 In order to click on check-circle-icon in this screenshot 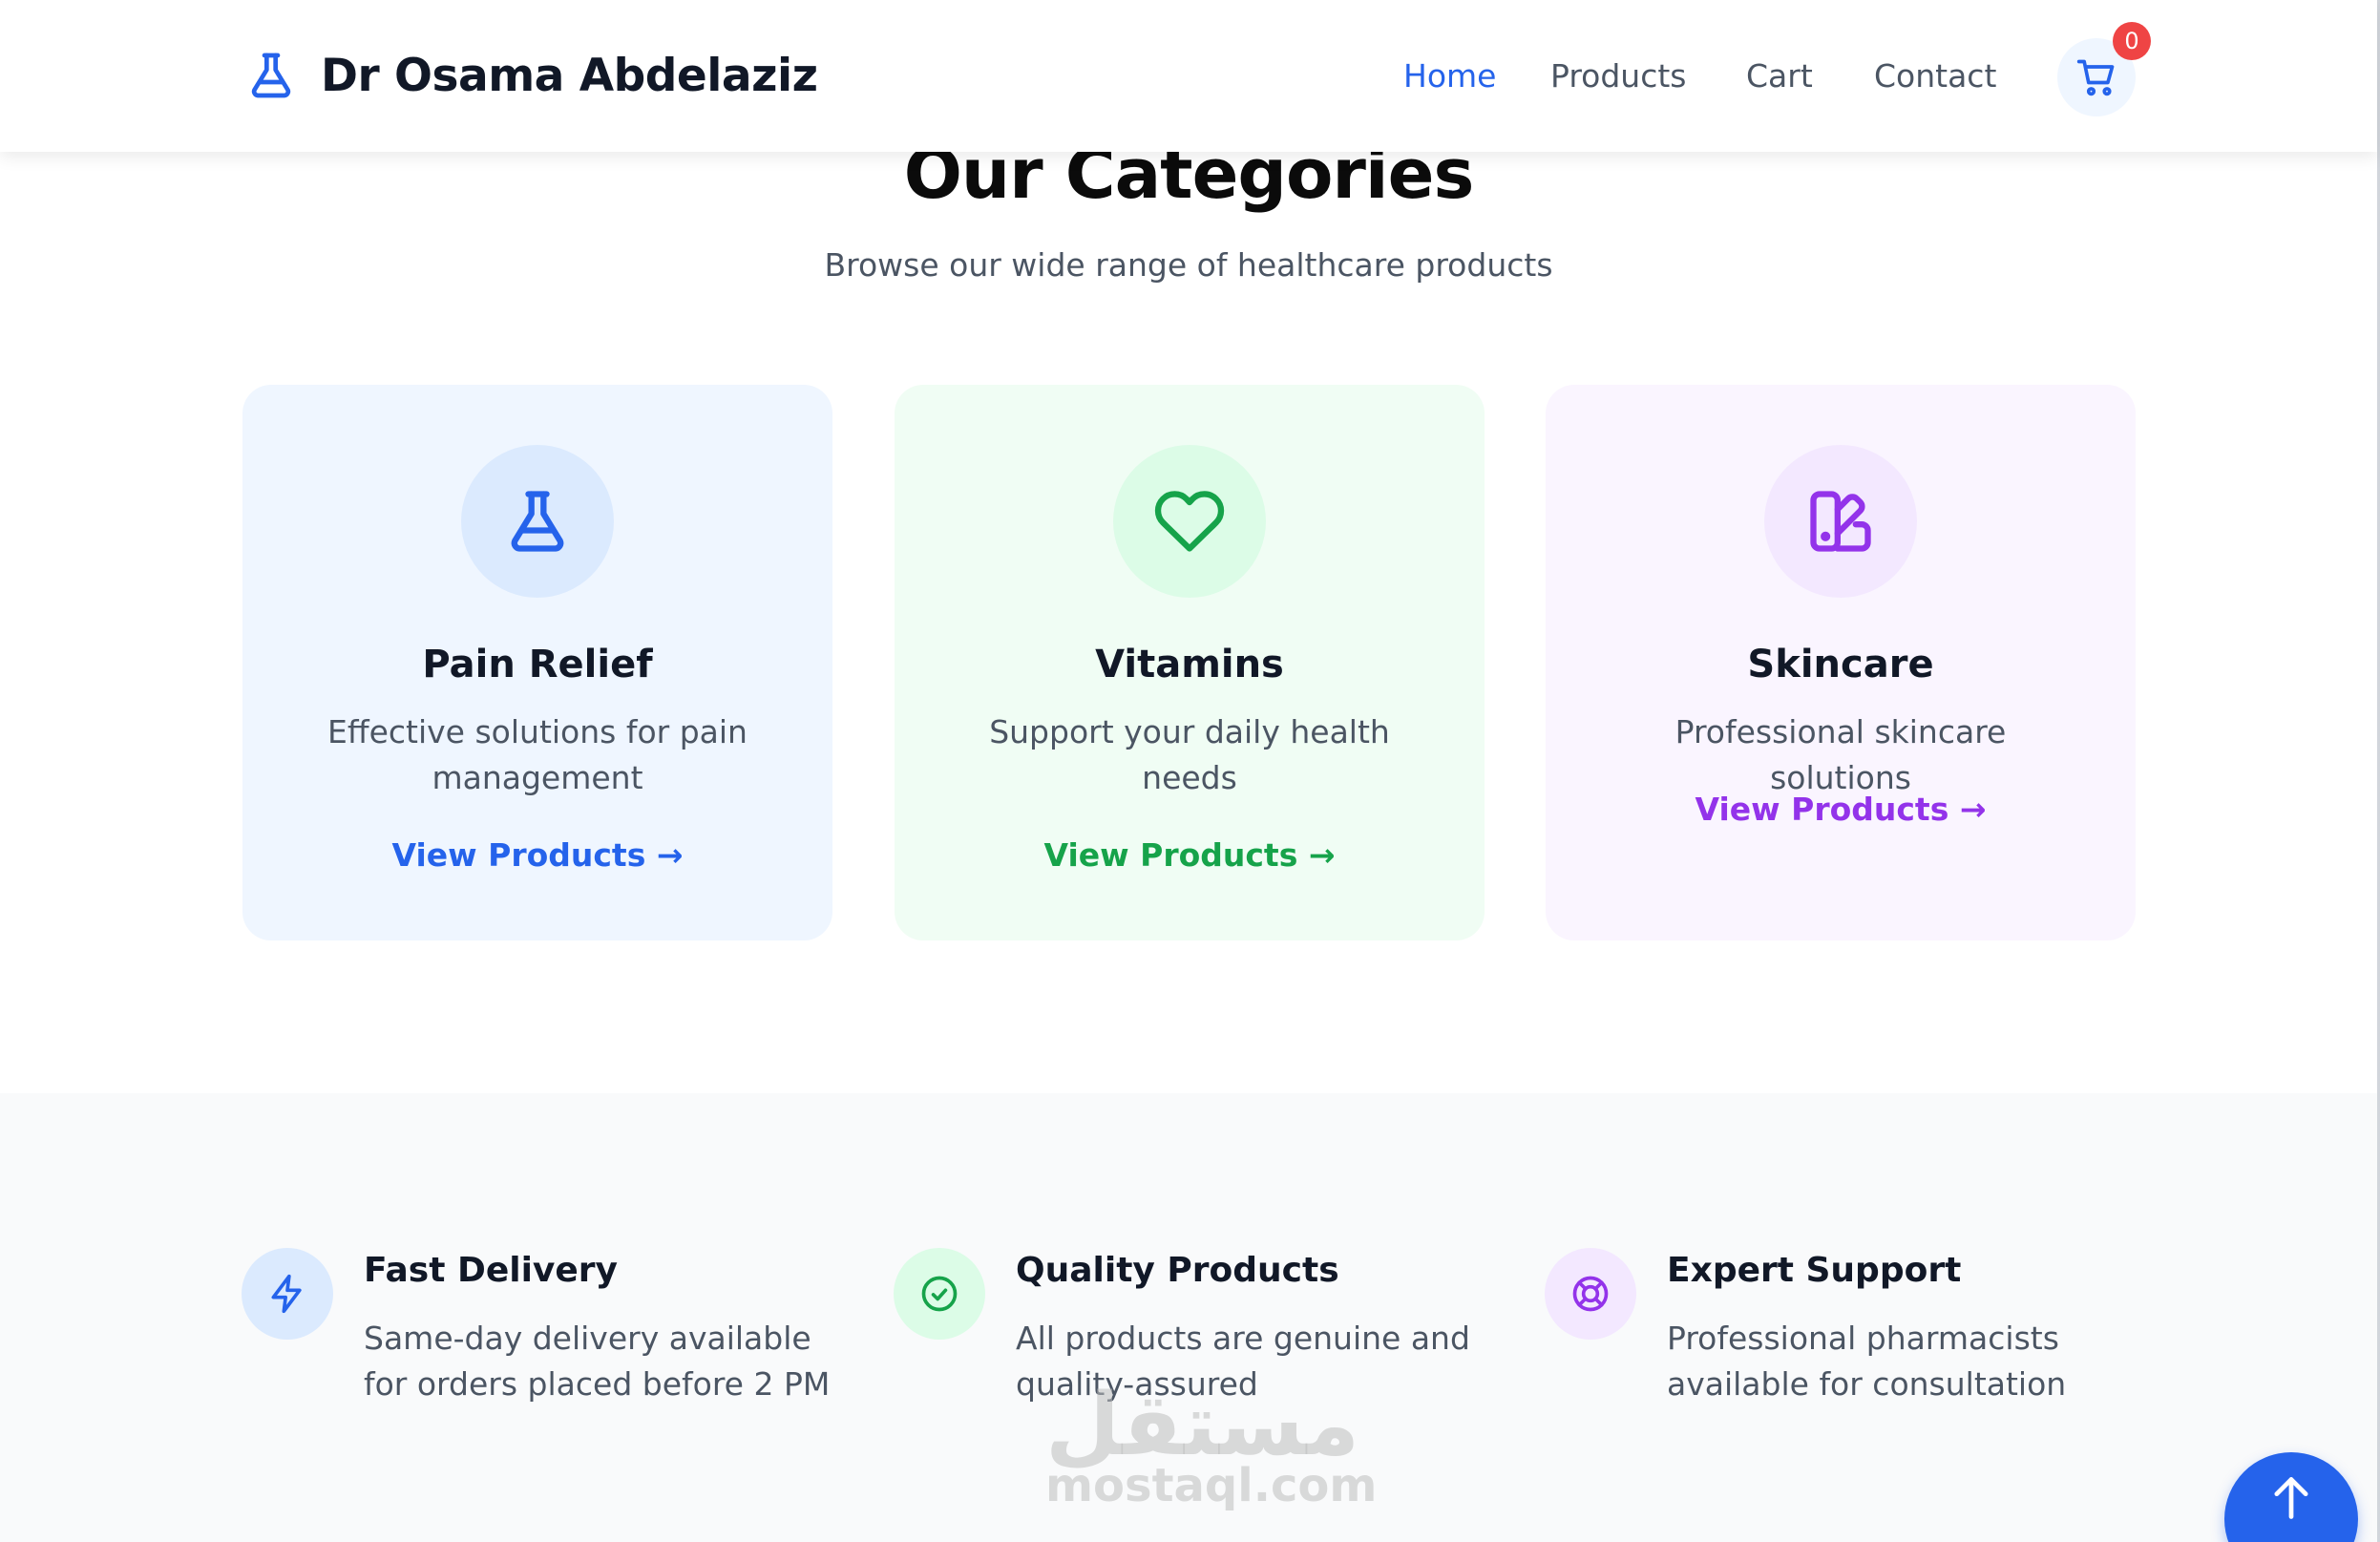, I will do `click(939, 1294)`.